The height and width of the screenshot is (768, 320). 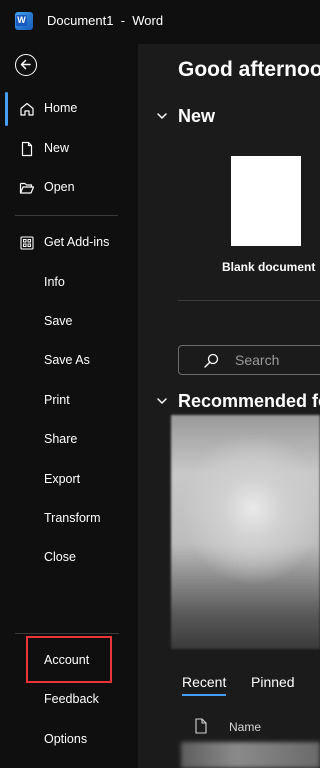 I want to click on sidebar-item-transform: Transform, so click(x=69, y=519).